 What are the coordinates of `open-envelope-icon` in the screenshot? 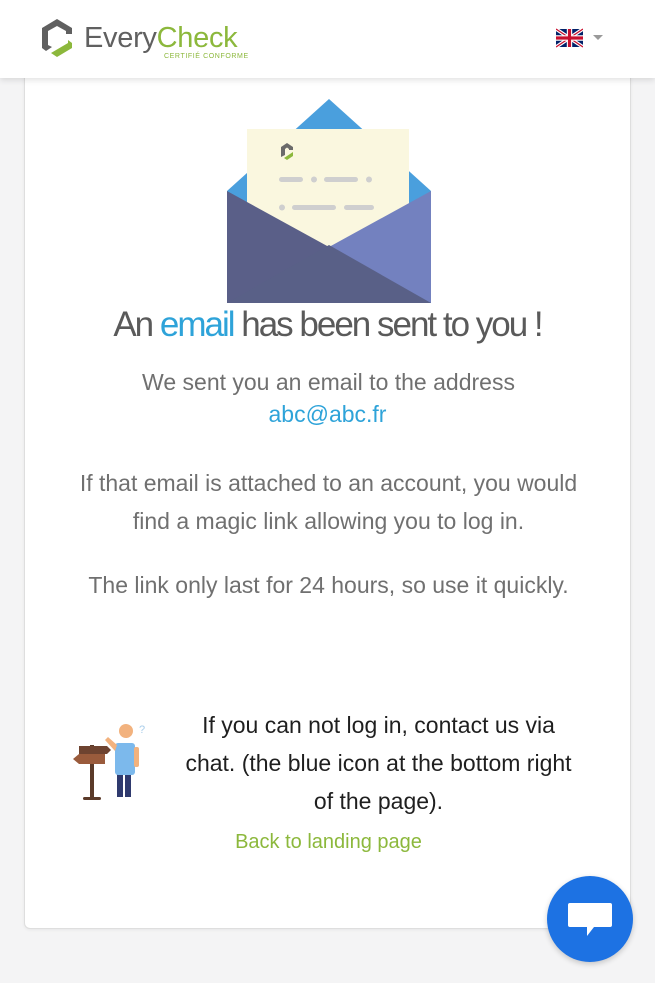 It's located at (329, 201).